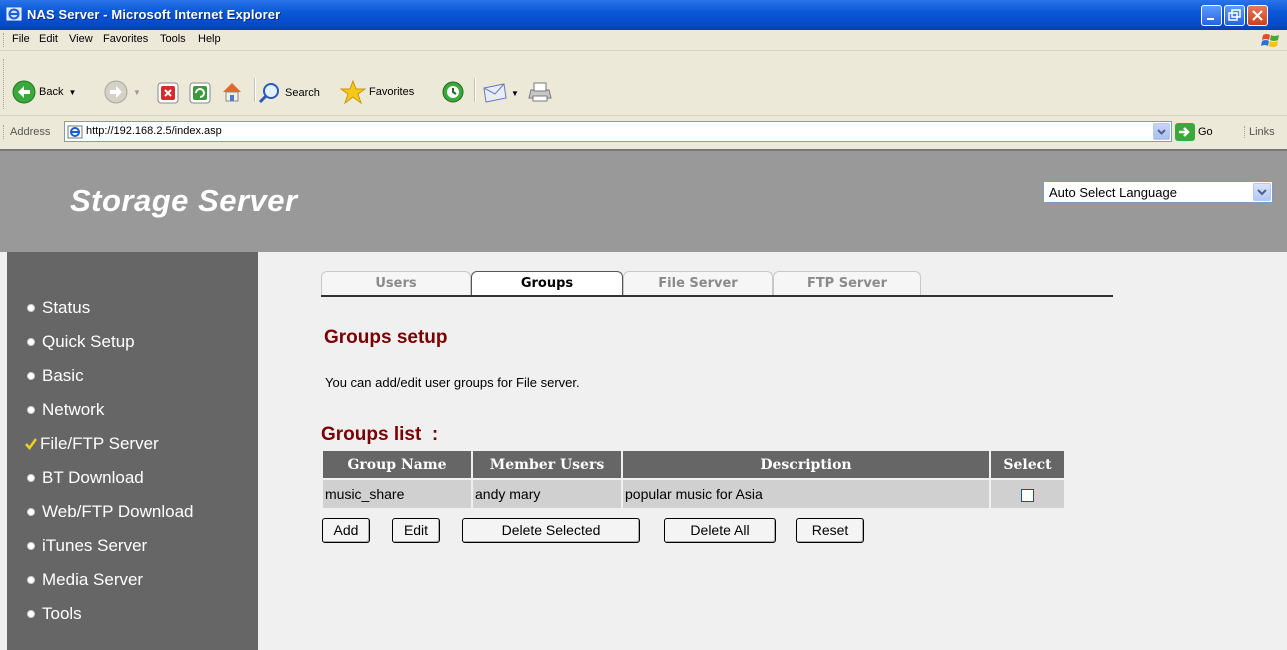  What do you see at coordinates (1210, 19) in the screenshot?
I see `minimize-icon` at bounding box center [1210, 19].